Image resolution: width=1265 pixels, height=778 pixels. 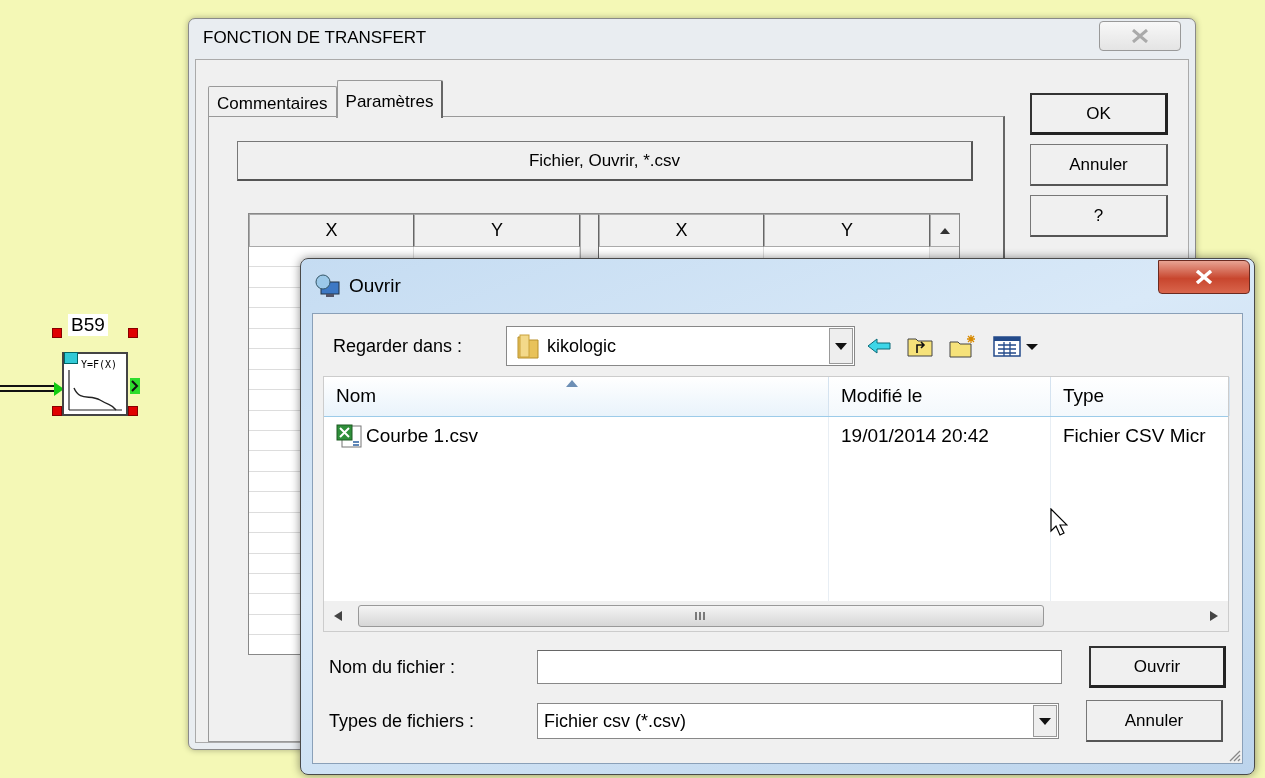 What do you see at coordinates (422, 436) in the screenshot?
I see `file-name: Courbe 1.csv` at bounding box center [422, 436].